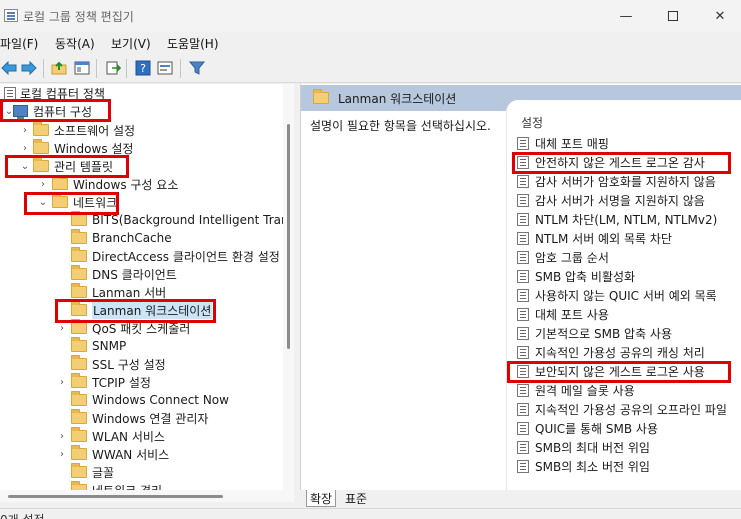  I want to click on tree-item: 글꼴, so click(92, 472).